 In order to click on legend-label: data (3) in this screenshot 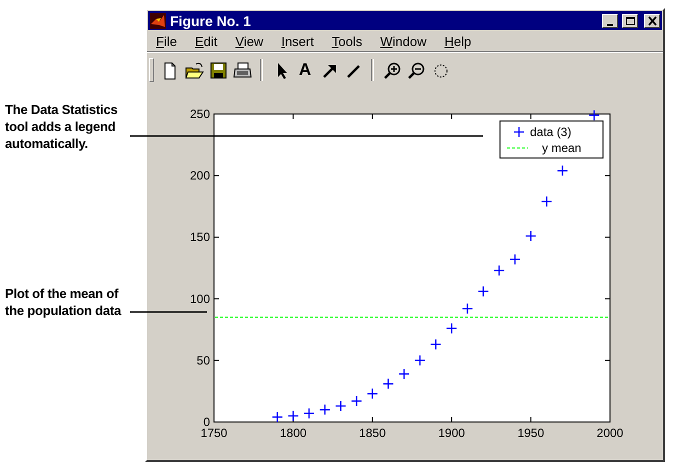, I will do `click(551, 132)`.